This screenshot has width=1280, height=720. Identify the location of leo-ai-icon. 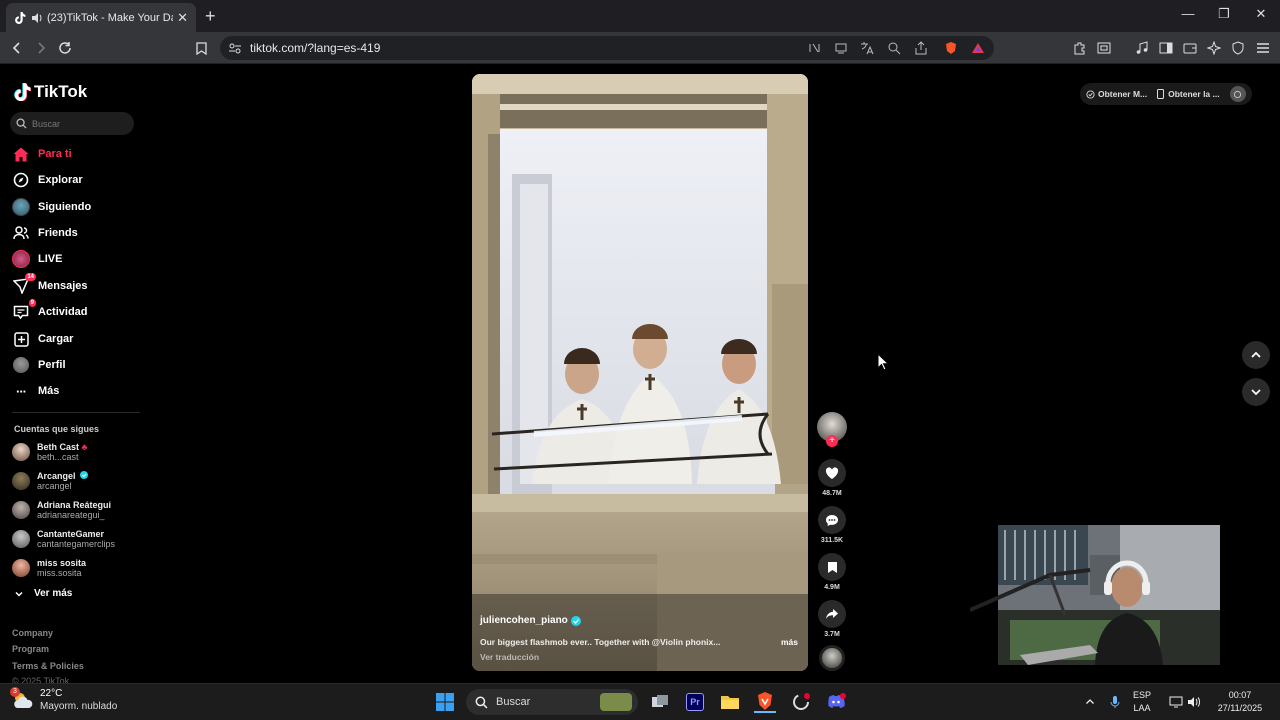
(1214, 48).